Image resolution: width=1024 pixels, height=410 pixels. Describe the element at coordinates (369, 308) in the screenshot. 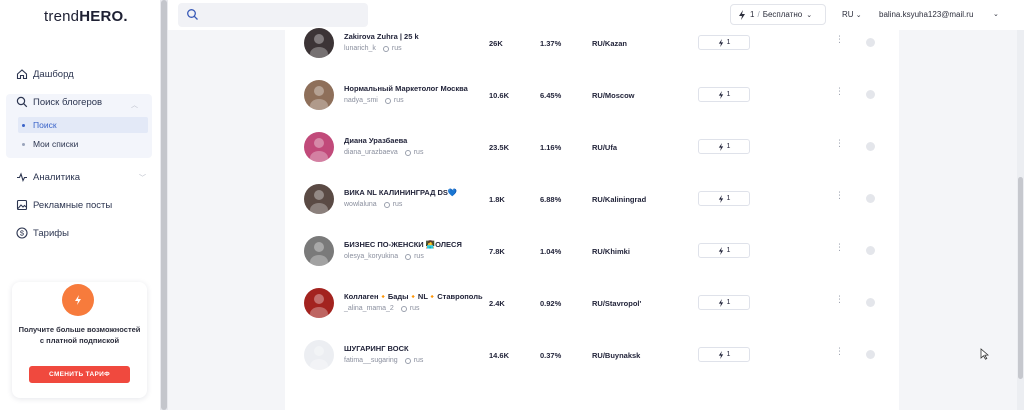

I see `handle-text: _alina_mama_2` at that location.